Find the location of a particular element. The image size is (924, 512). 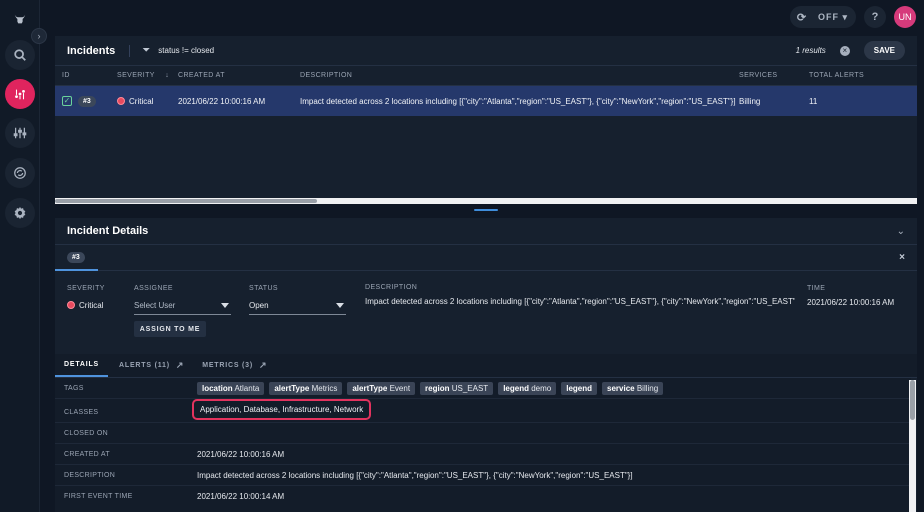

assign-to-me-button: ASSIGN TO ME is located at coordinates (170, 329).